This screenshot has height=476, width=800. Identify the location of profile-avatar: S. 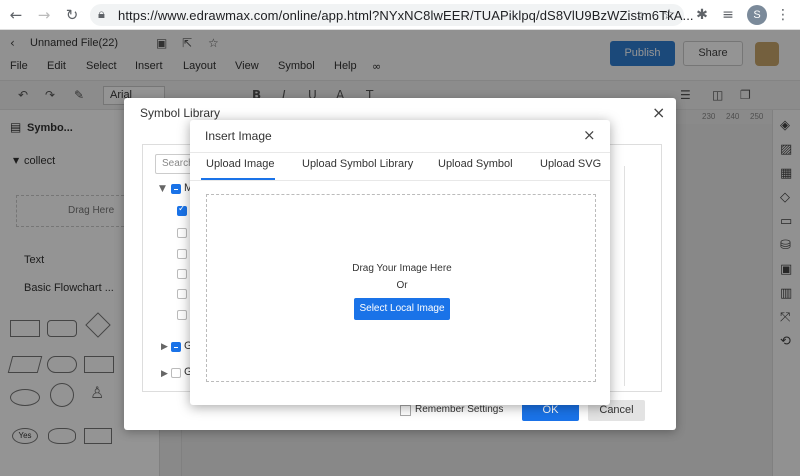
(757, 15).